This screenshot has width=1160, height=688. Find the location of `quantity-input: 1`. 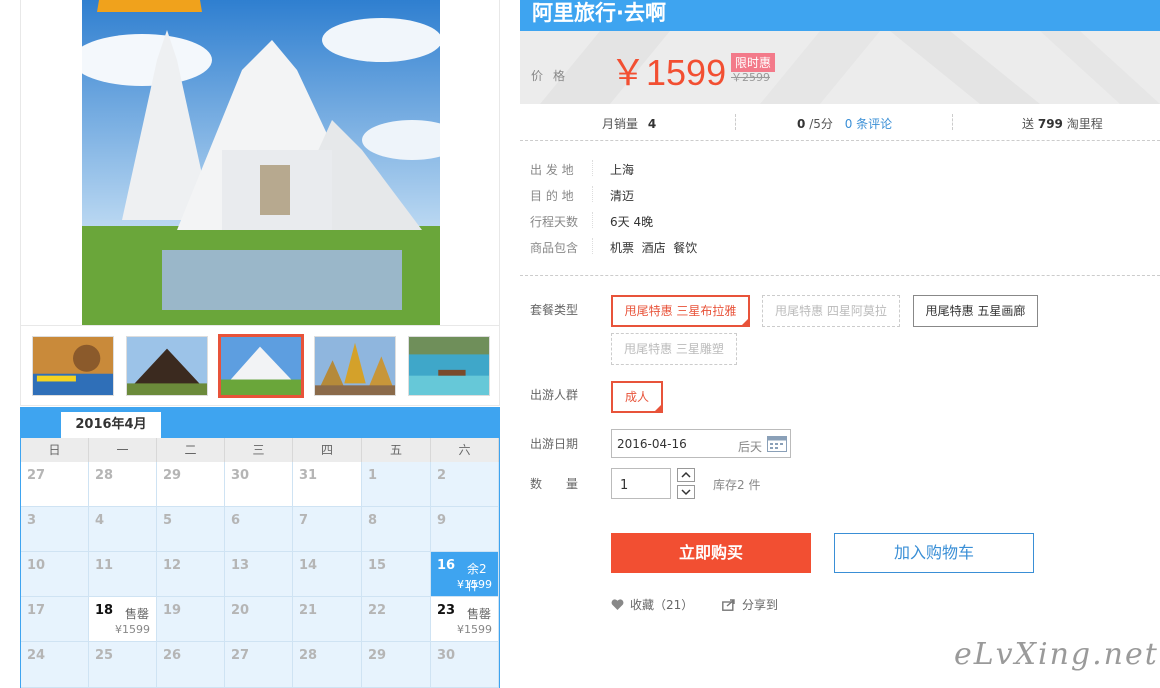

quantity-input: 1 is located at coordinates (641, 483).